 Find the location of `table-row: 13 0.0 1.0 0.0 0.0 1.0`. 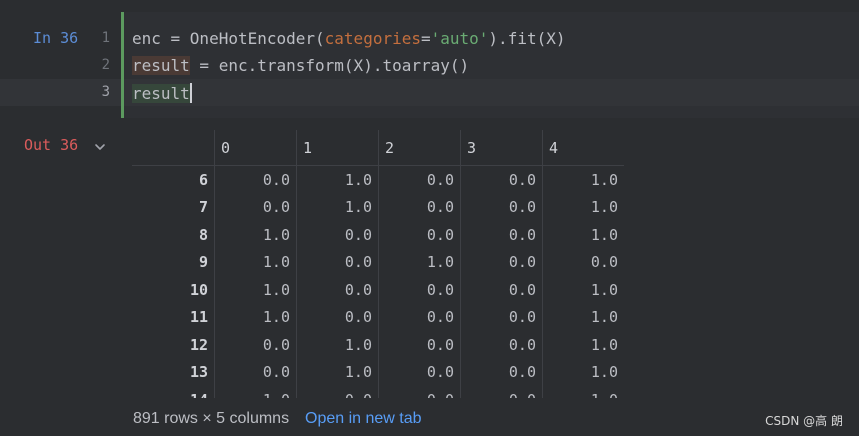

table-row: 13 0.0 1.0 0.0 0.0 1.0 is located at coordinates (378, 372).